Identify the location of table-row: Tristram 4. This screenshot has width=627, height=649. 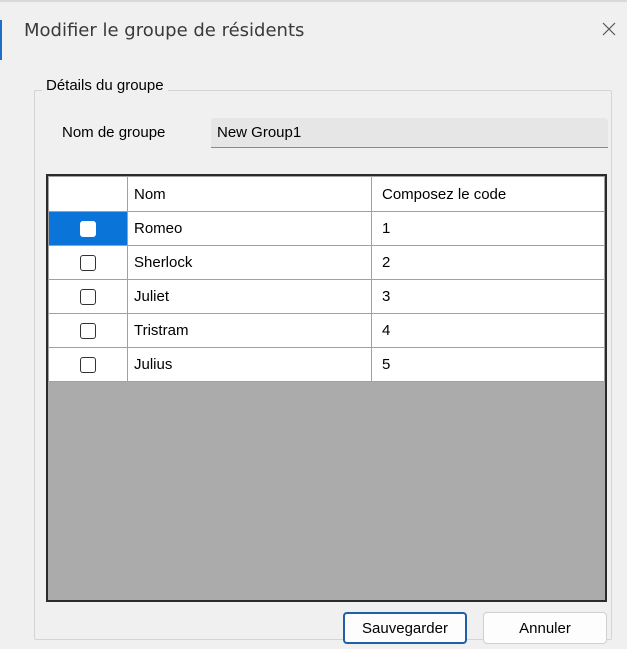
(326, 330).